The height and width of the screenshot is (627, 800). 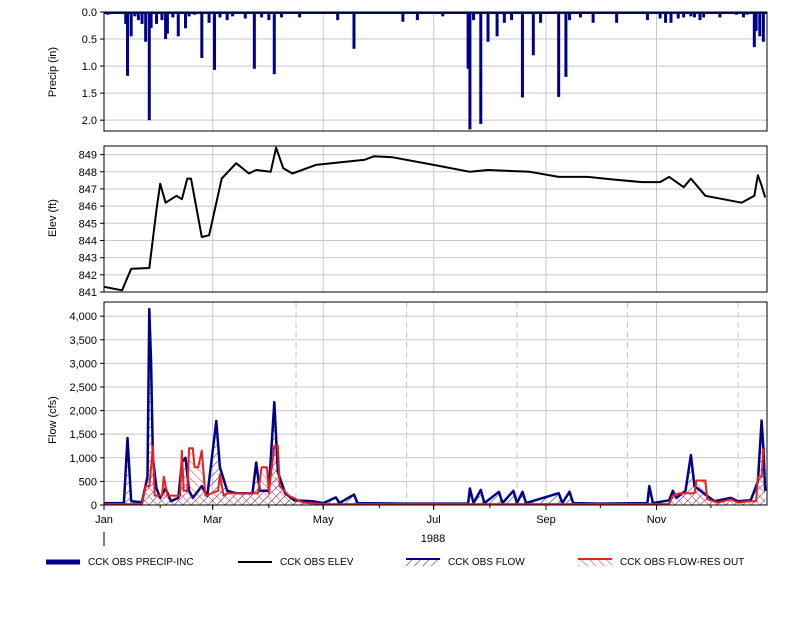 What do you see at coordinates (88, 224) in the screenshot?
I see `elev-ytick-label: 845` at bounding box center [88, 224].